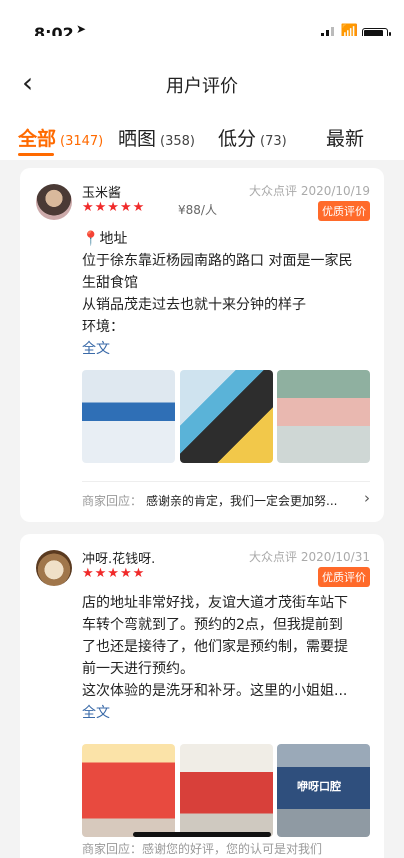  I want to click on filter-tabs: 全部 (3147) 晒图 (358) 低分 (73) 最新, so click(202, 141).